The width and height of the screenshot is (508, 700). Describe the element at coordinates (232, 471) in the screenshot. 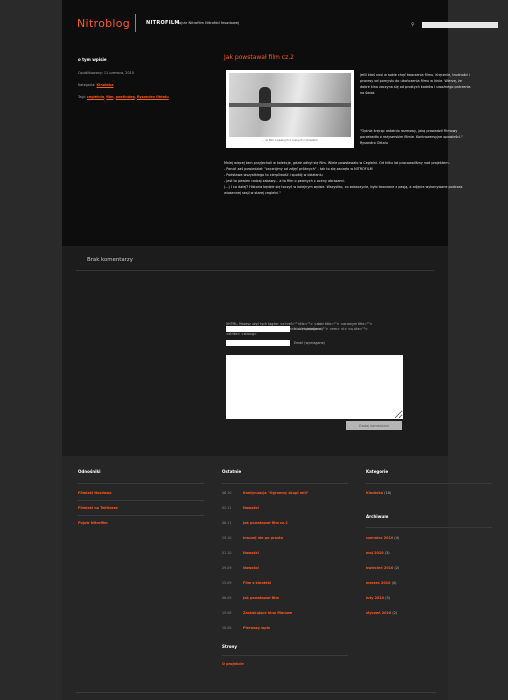

I see `recent-heading: Ostatnie` at that location.